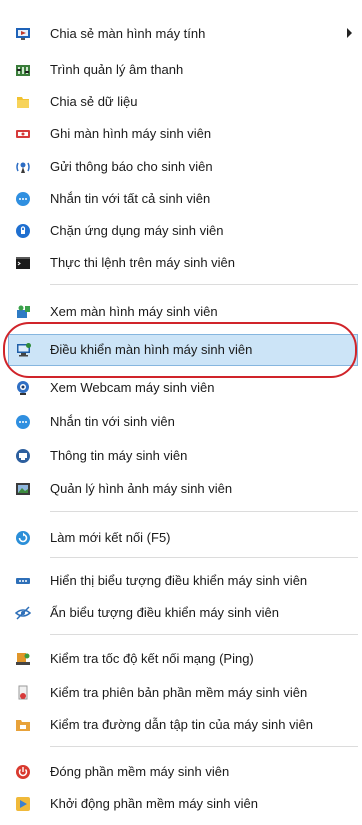  What do you see at coordinates (128, 33) in the screenshot?
I see `menu-item-label: Chia sẻ màn hình máy tính` at bounding box center [128, 33].